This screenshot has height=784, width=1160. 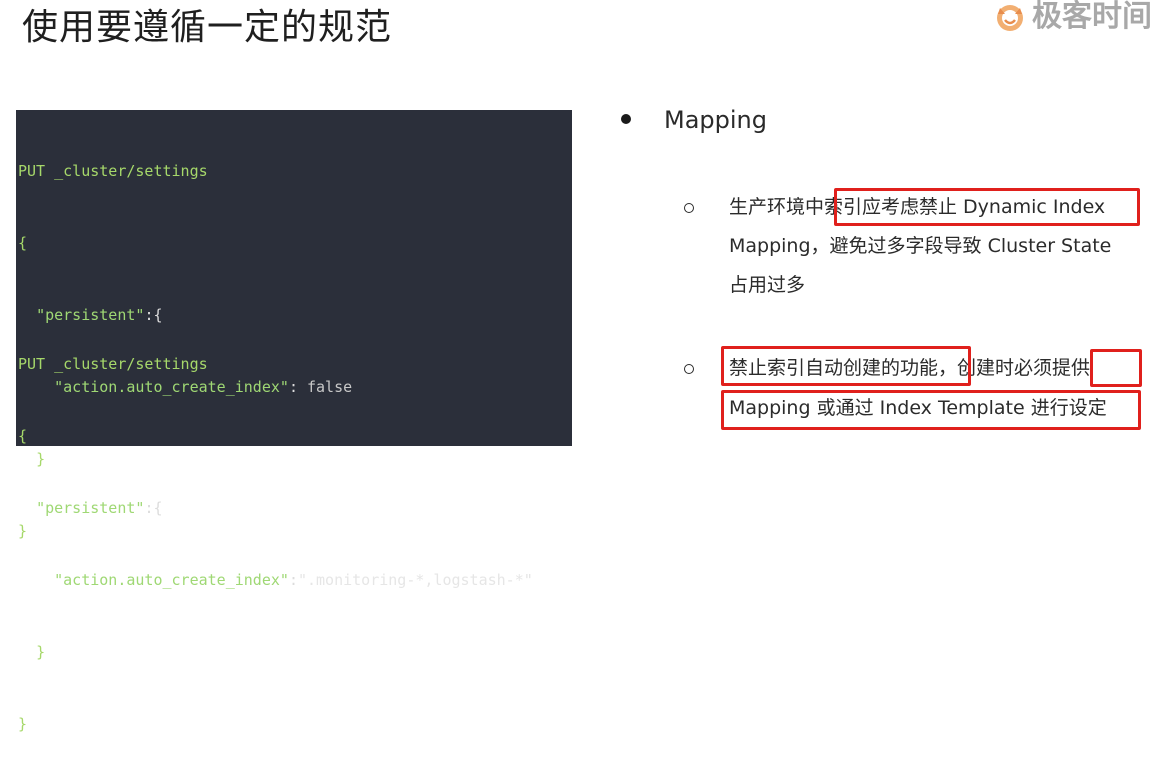 I want to click on logo: 极客时间, so click(x=1072, y=17).